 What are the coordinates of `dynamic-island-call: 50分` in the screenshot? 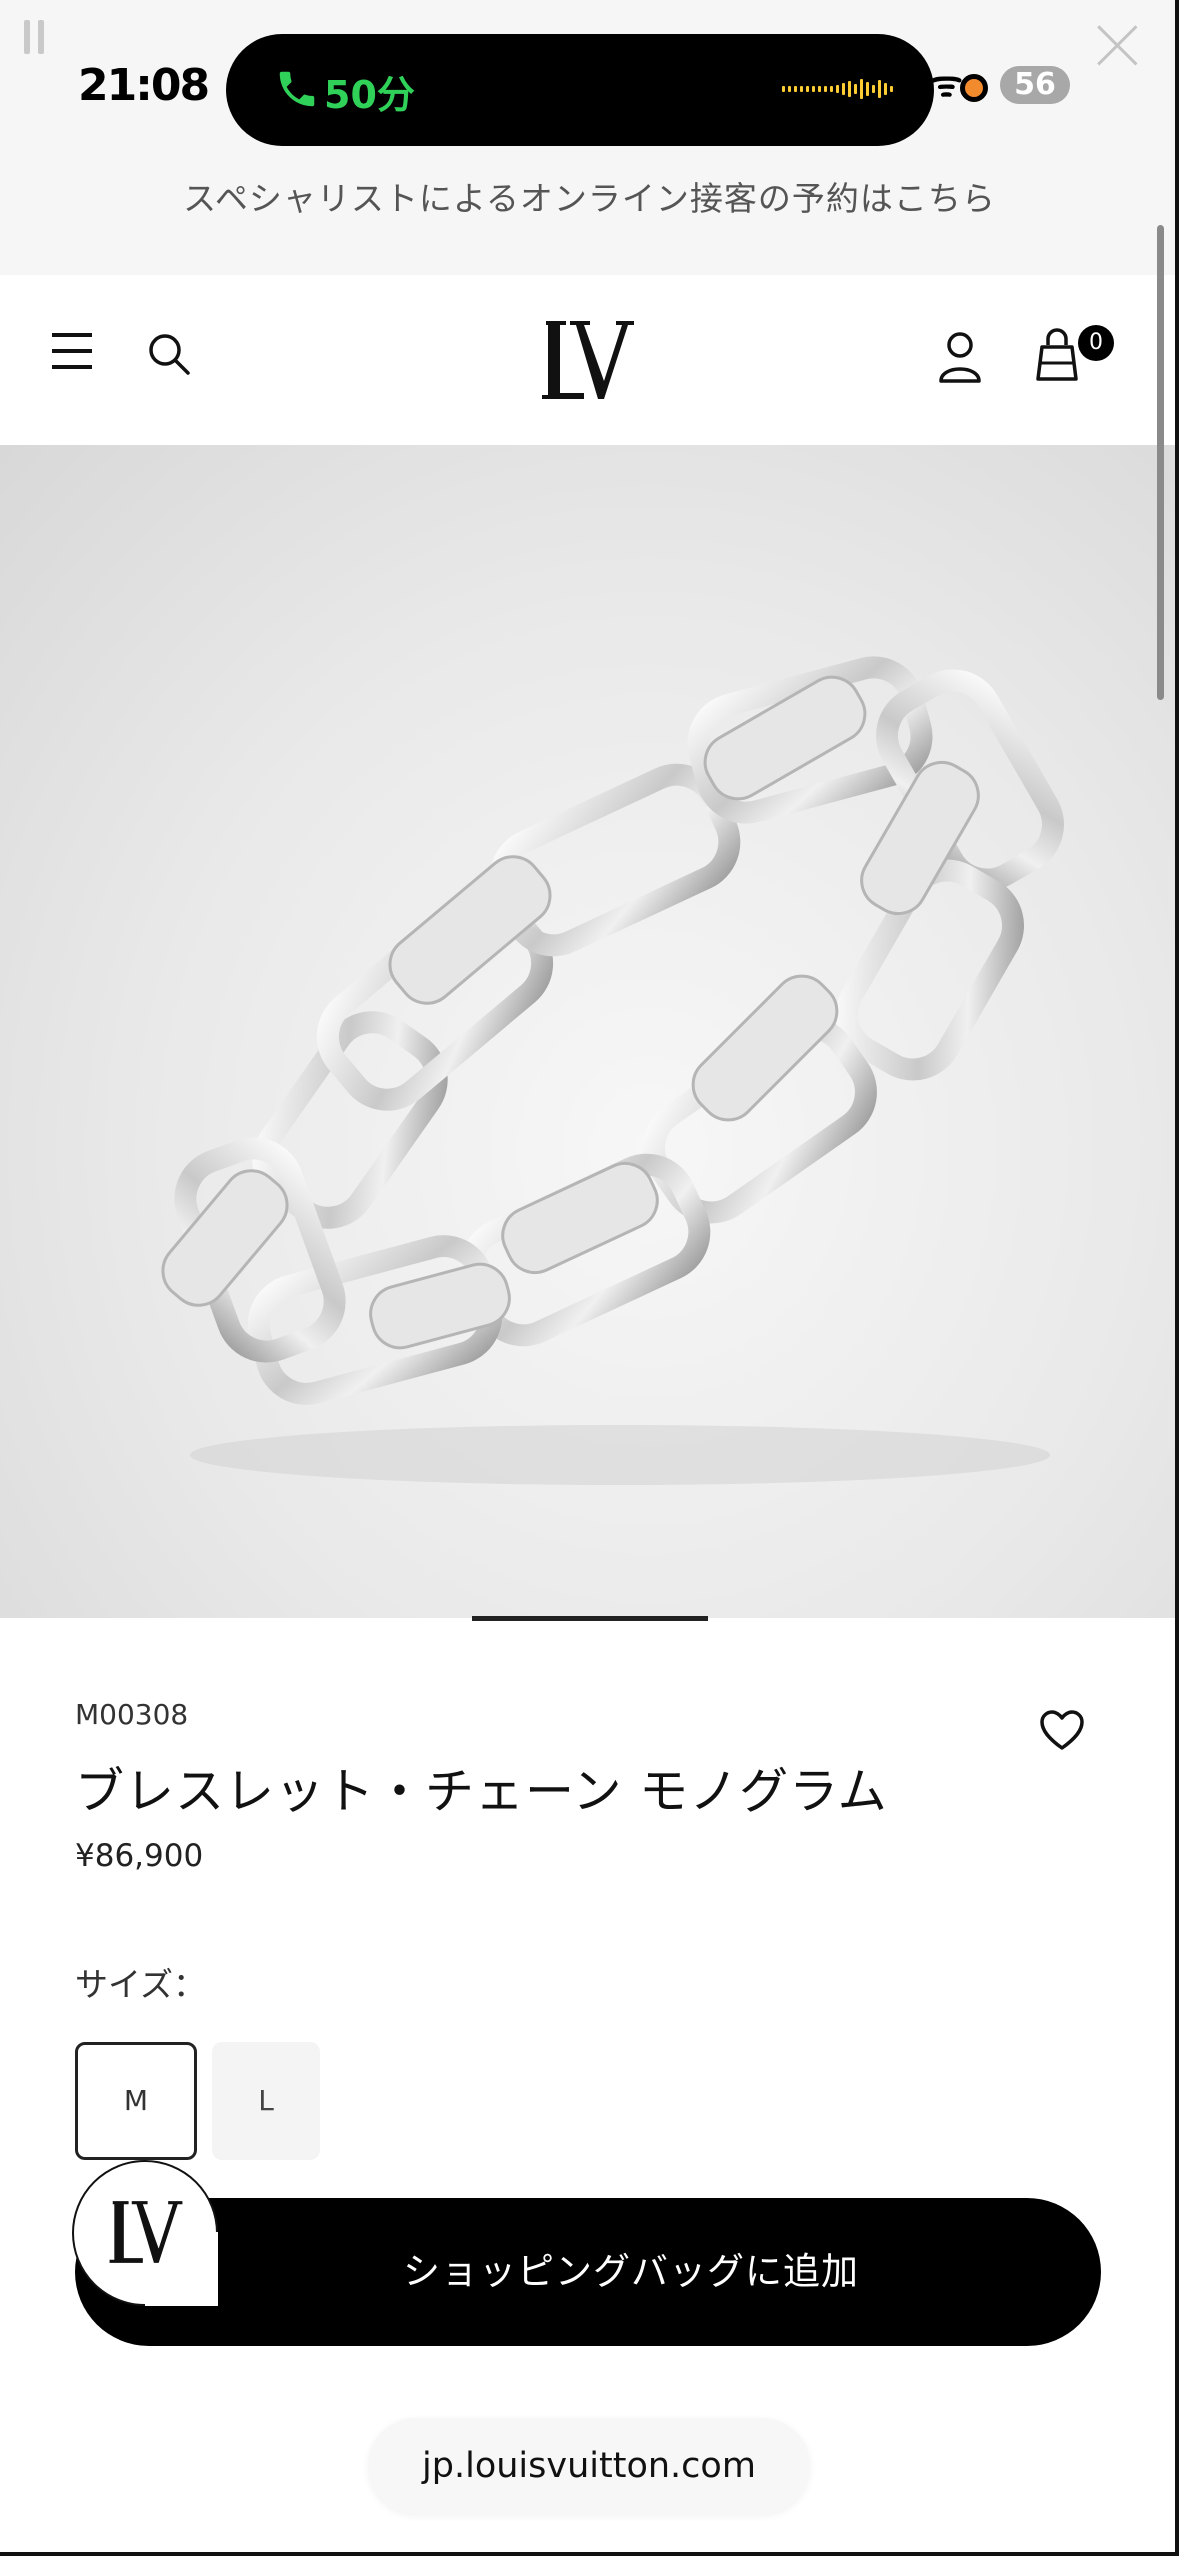 It's located at (580, 90).